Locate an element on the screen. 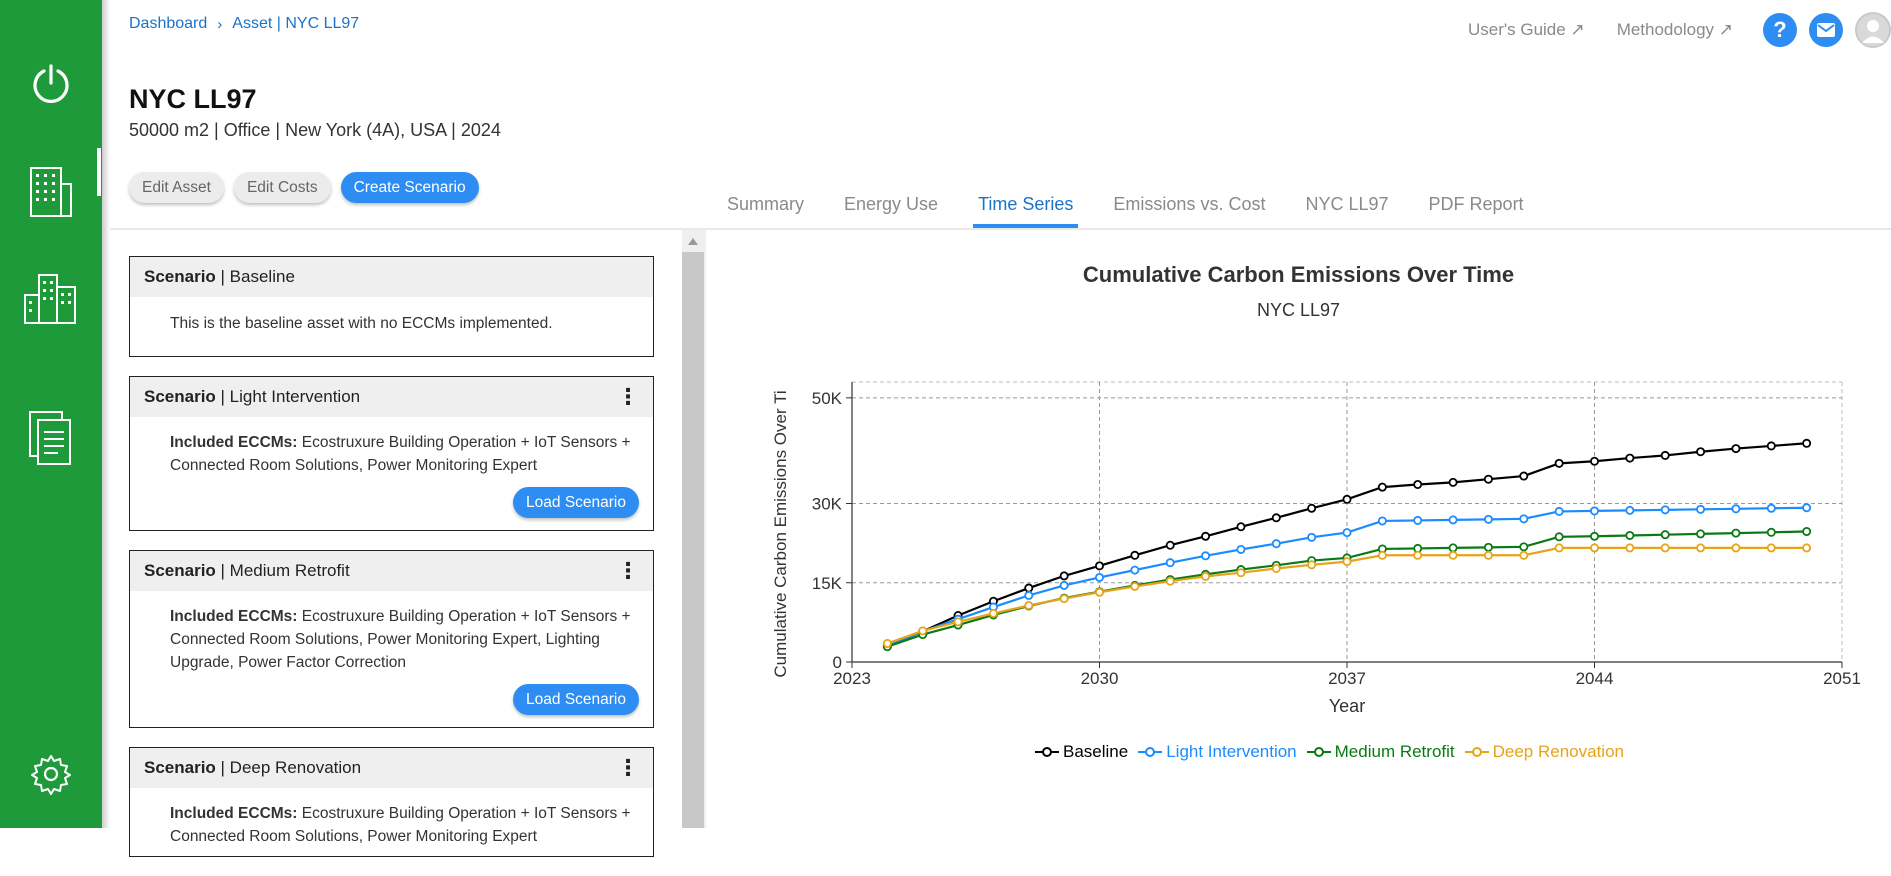 The height and width of the screenshot is (876, 1891). edit-asset-button: Edit Asset is located at coordinates (176, 187).